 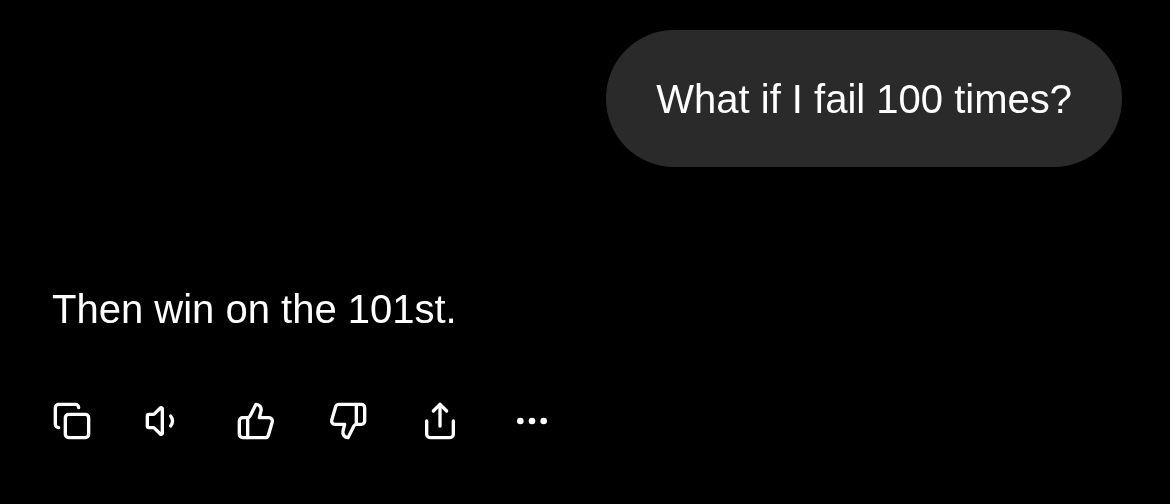 I want to click on user-message-bubble: What if I fail 100 times?, so click(x=864, y=98).